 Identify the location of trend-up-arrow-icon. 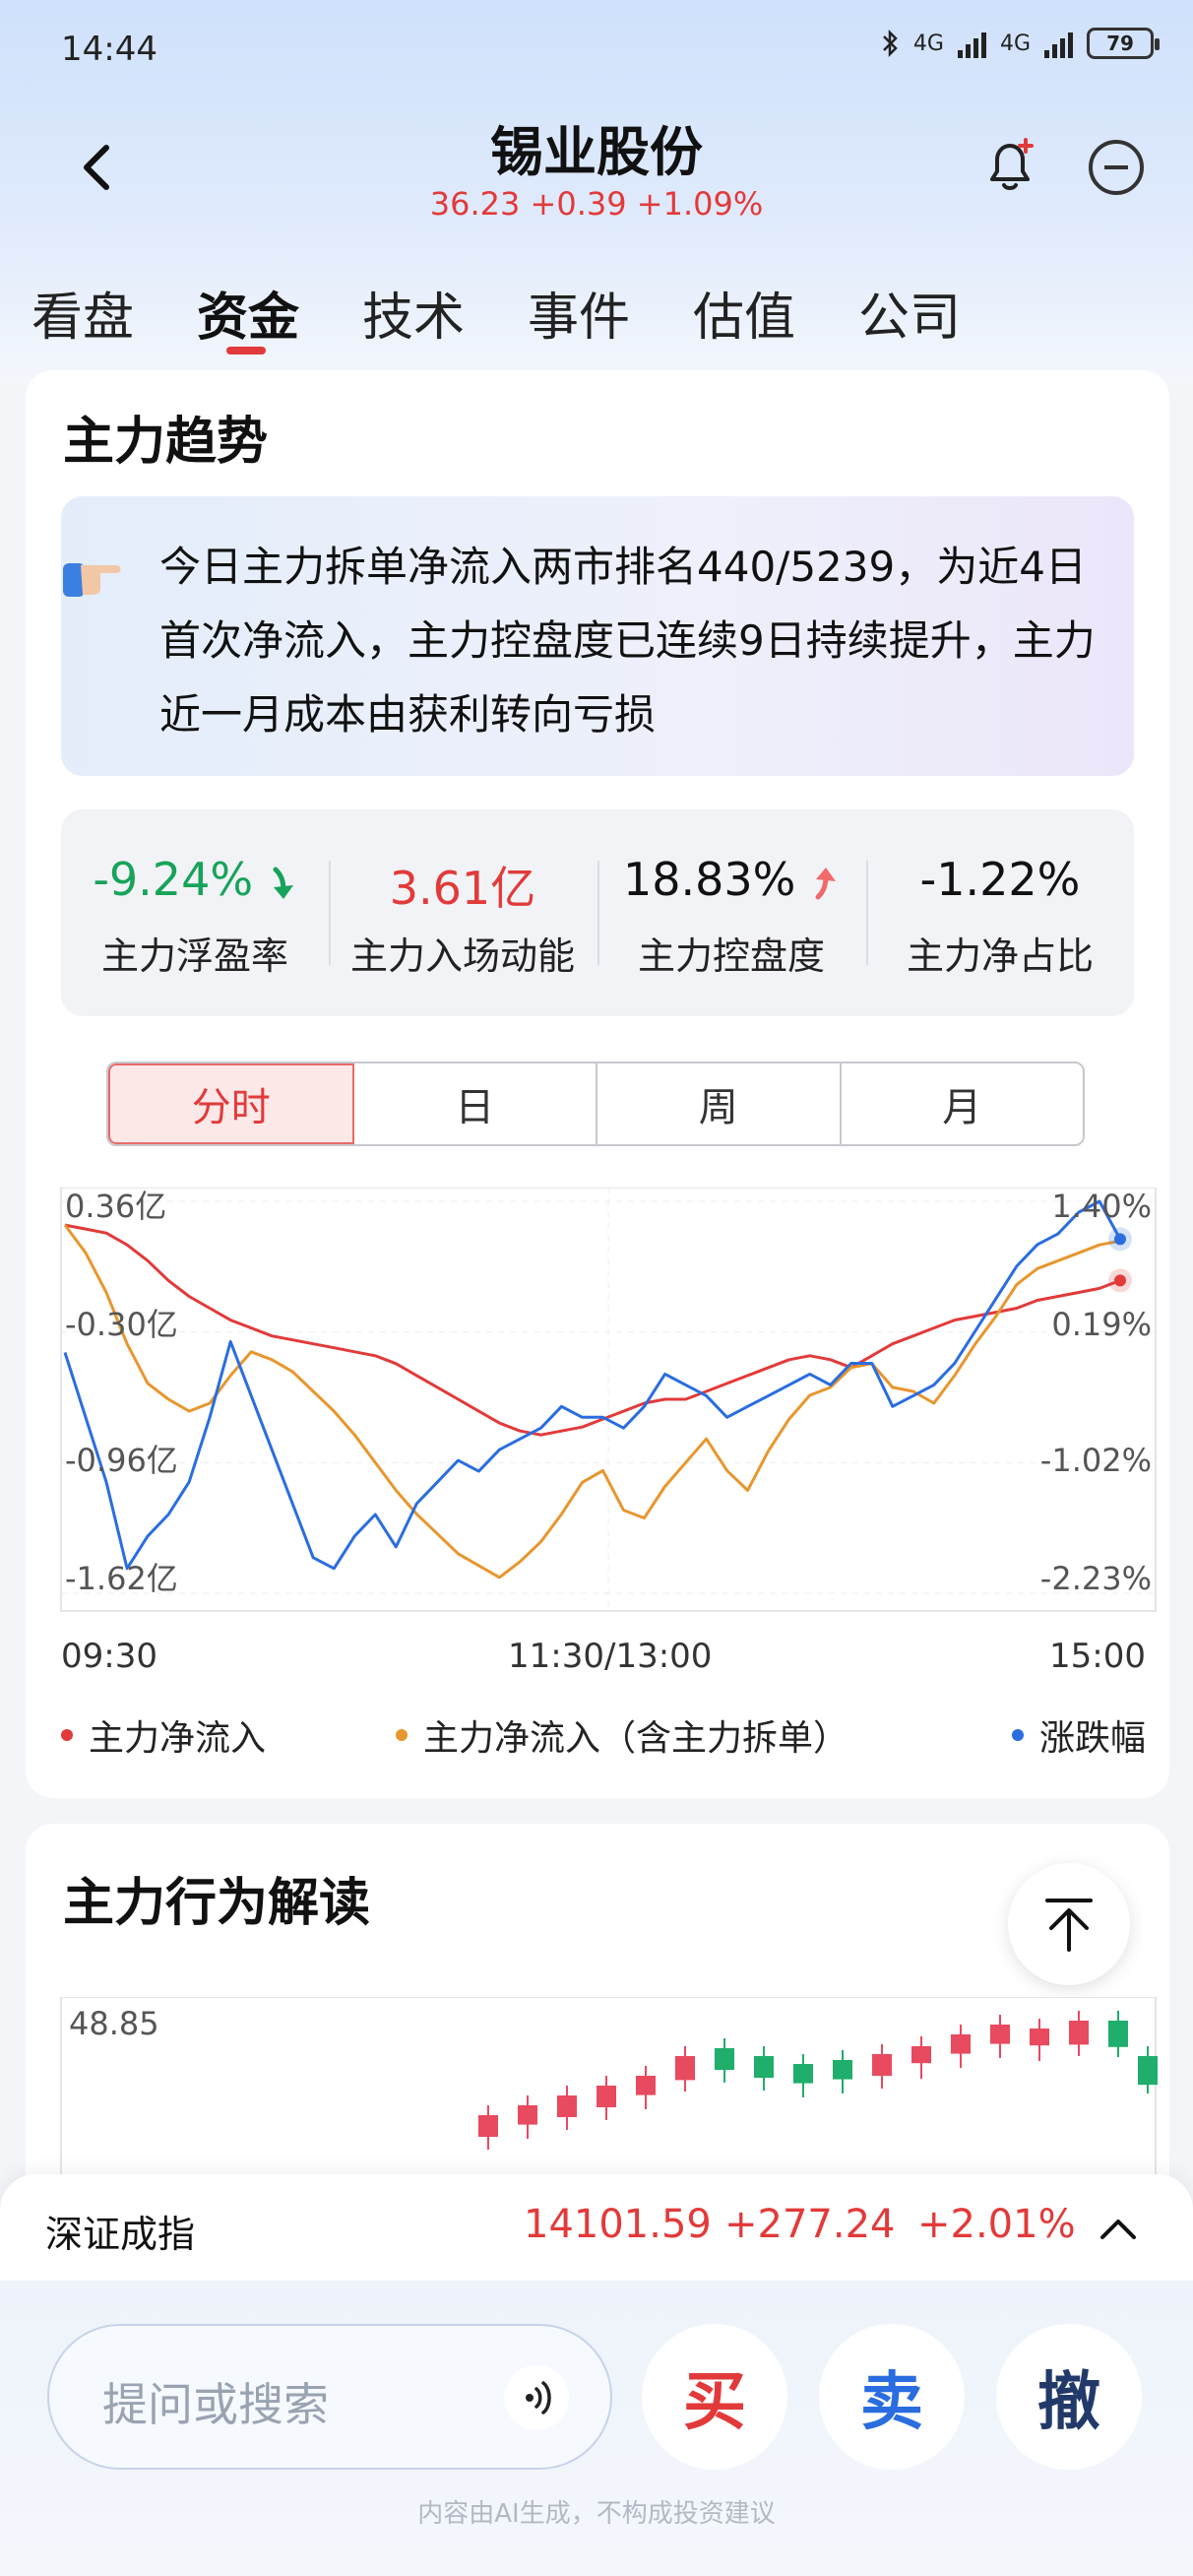
(826, 883).